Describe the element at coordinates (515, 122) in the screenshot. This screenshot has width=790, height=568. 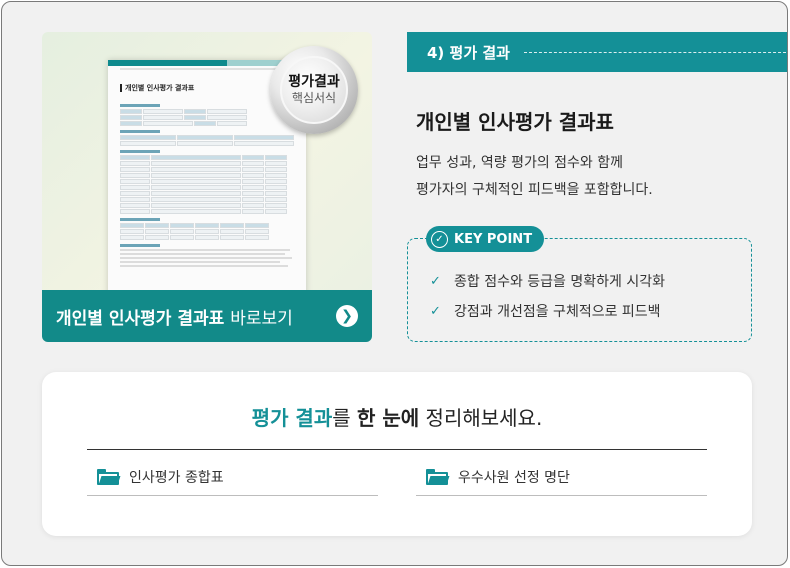
I see `section-title: 개인별 인사평가 결과표` at that location.